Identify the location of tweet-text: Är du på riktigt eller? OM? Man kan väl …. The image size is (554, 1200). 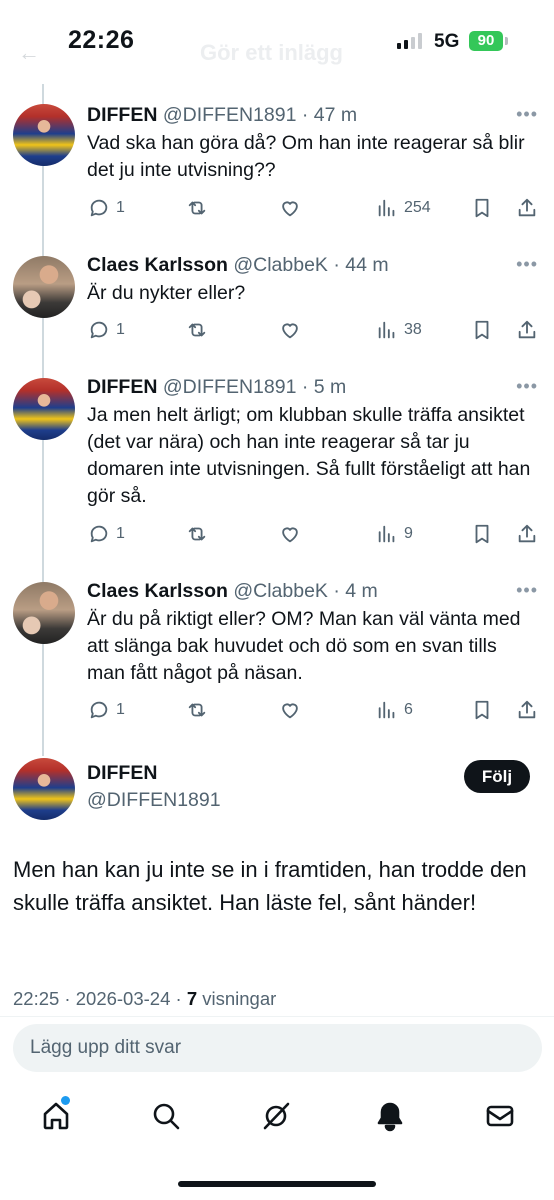
(304, 646).